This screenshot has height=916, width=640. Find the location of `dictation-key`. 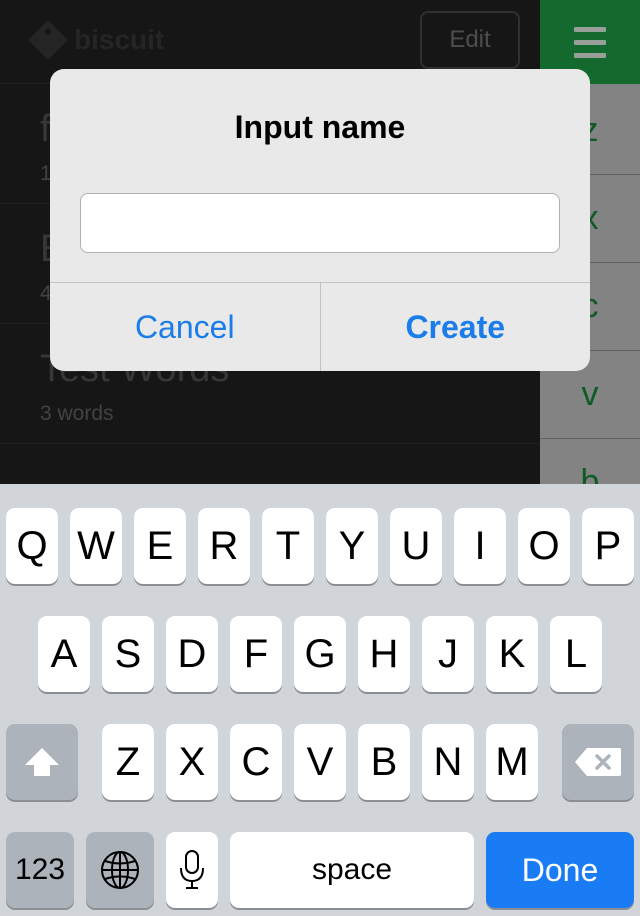

dictation-key is located at coordinates (192, 870).